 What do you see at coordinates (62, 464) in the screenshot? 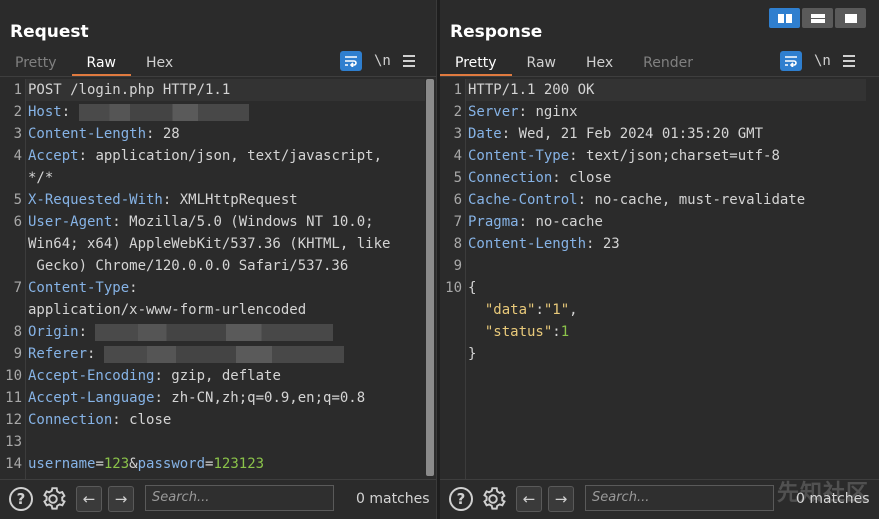
I see `param-name: username` at bounding box center [62, 464].